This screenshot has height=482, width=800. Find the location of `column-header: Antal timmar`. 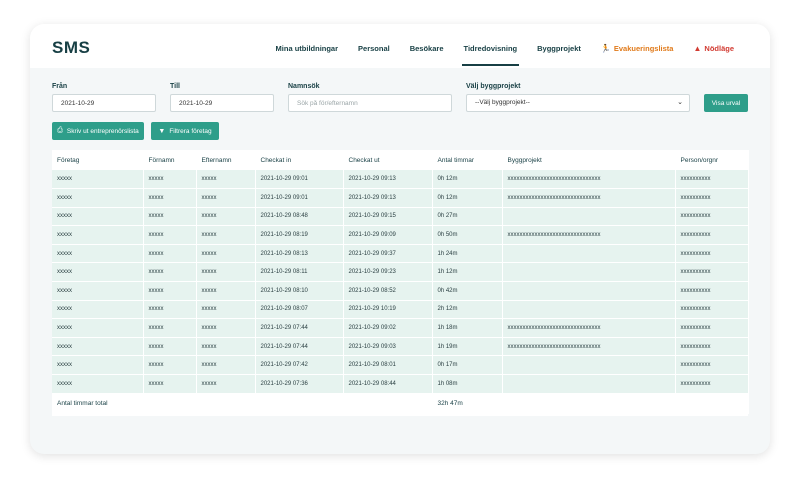

column-header: Antal timmar is located at coordinates (467, 160).